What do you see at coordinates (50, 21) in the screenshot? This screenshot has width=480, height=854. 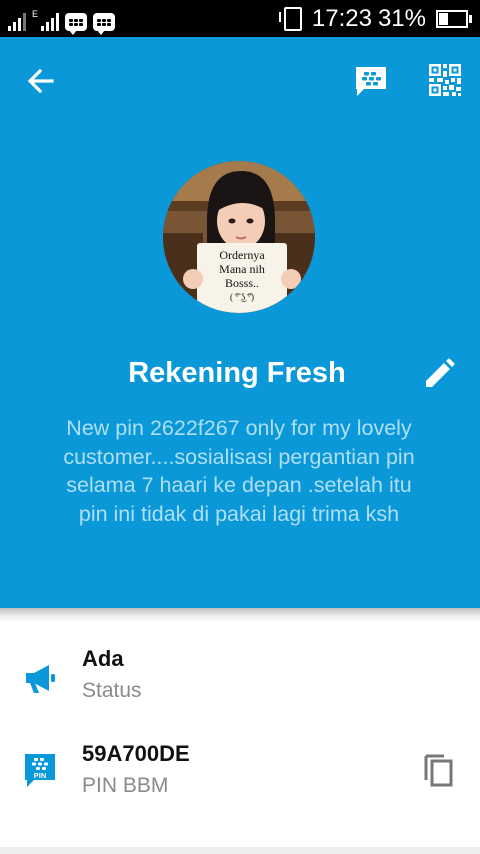 I see `signal-2-icon` at bounding box center [50, 21].